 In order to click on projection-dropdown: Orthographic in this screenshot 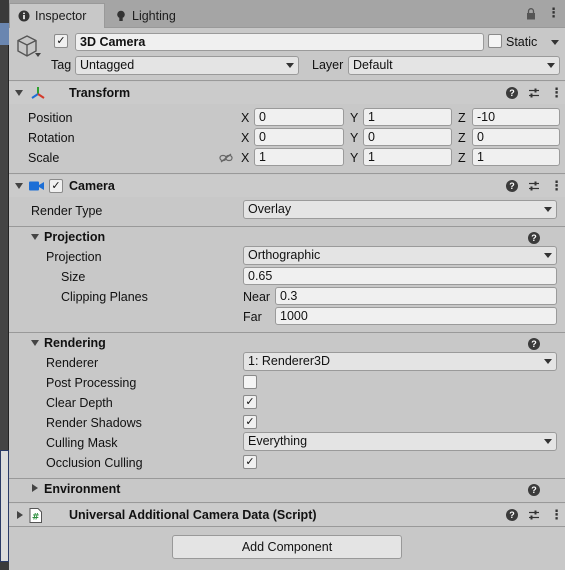, I will do `click(400, 255)`.